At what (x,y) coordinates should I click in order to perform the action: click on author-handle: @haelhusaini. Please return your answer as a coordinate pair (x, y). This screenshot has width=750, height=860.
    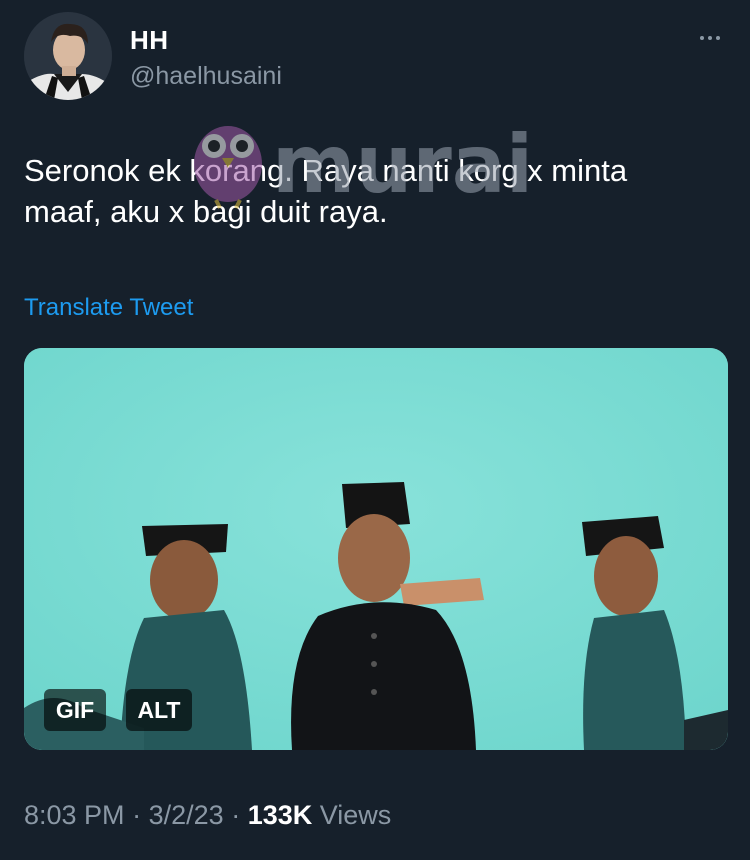
    Looking at the image, I should click on (206, 76).